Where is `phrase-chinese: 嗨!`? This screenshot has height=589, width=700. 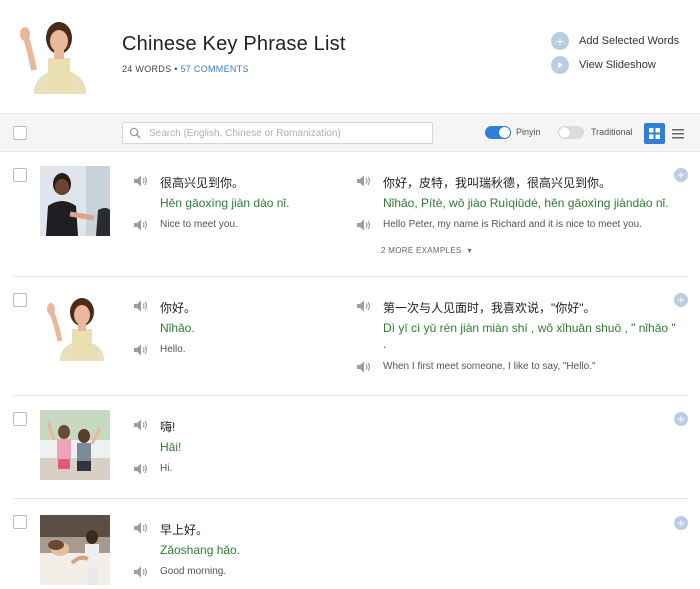
phrase-chinese: 嗨! is located at coordinates (168, 427).